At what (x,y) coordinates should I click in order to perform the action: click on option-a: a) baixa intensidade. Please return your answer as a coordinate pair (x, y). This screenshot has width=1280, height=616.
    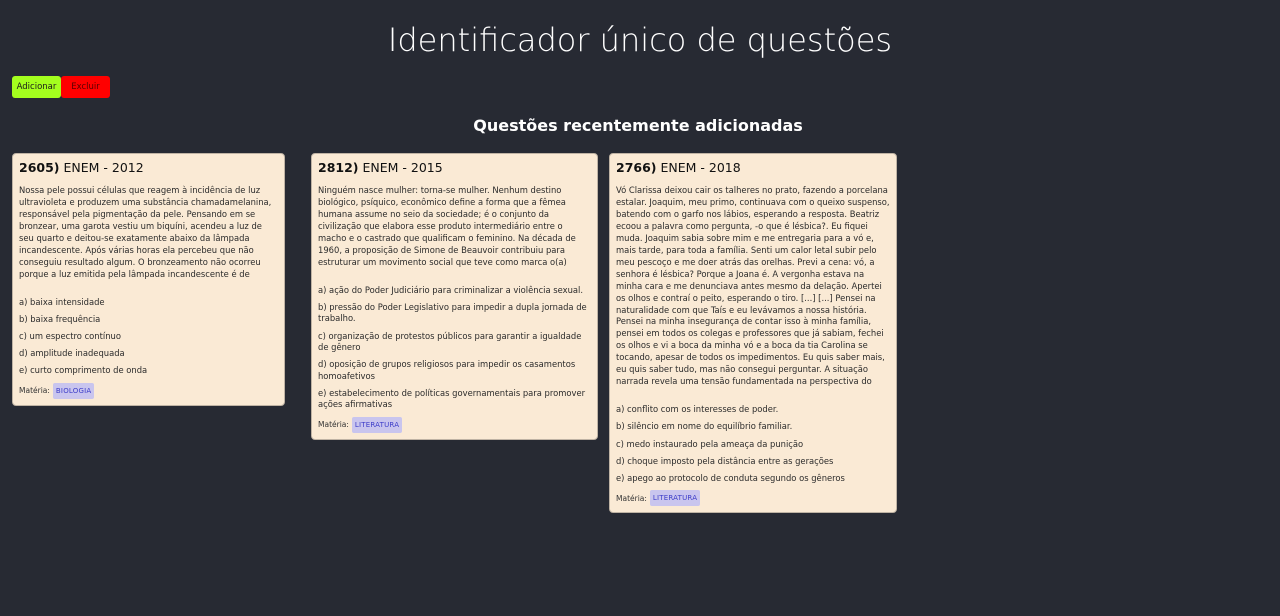
    Looking at the image, I should click on (62, 301).